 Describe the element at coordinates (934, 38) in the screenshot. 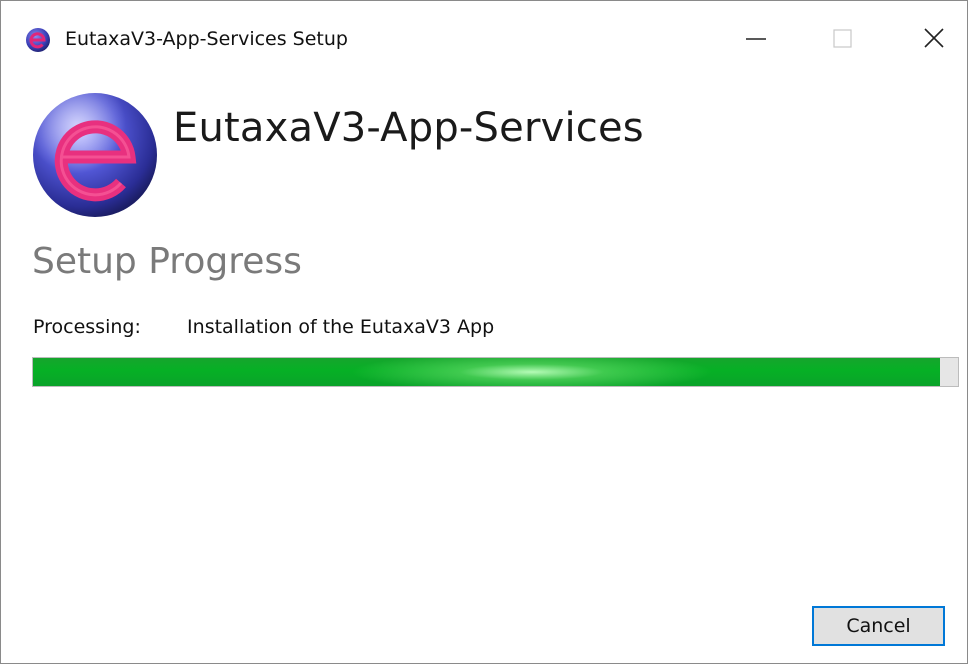

I see `close-icon` at that location.